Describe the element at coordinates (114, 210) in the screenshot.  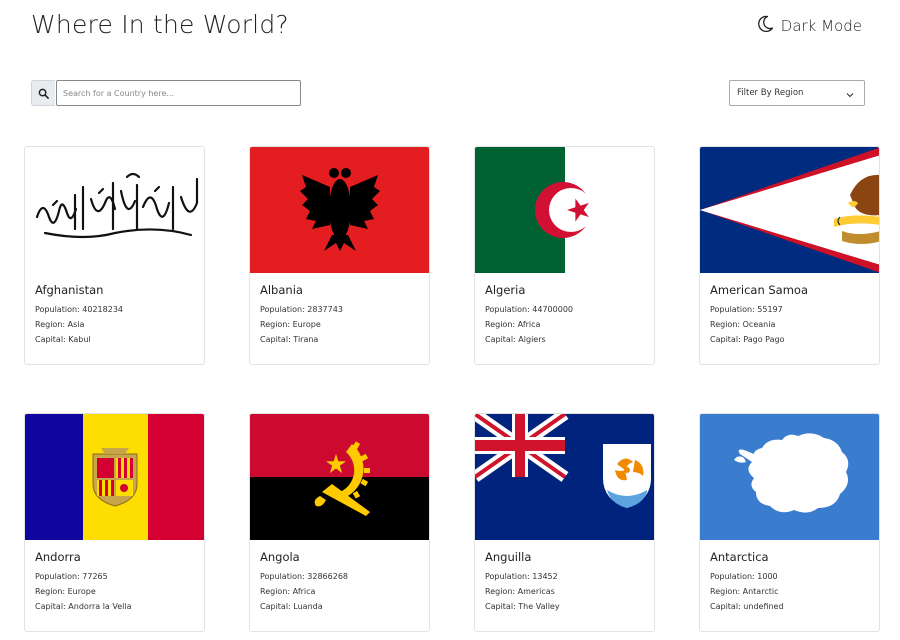
I see `afghanistan-flag` at that location.